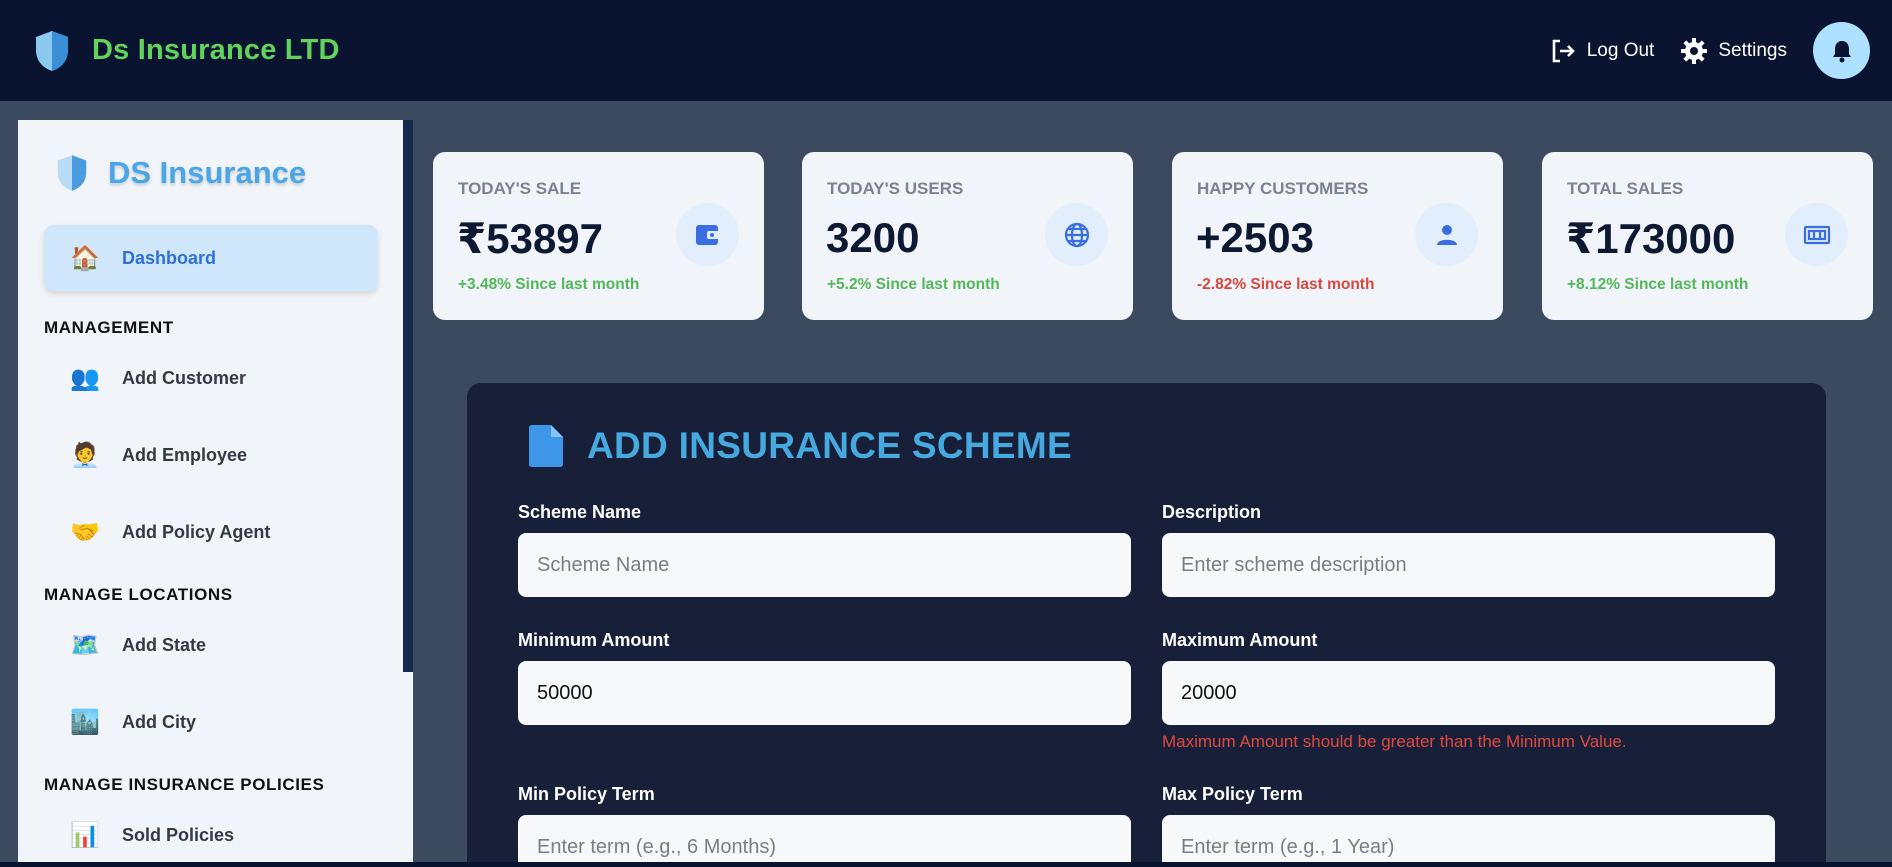  Describe the element at coordinates (185, 455) in the screenshot. I see `sidebar-item-label: Add Employee` at that location.